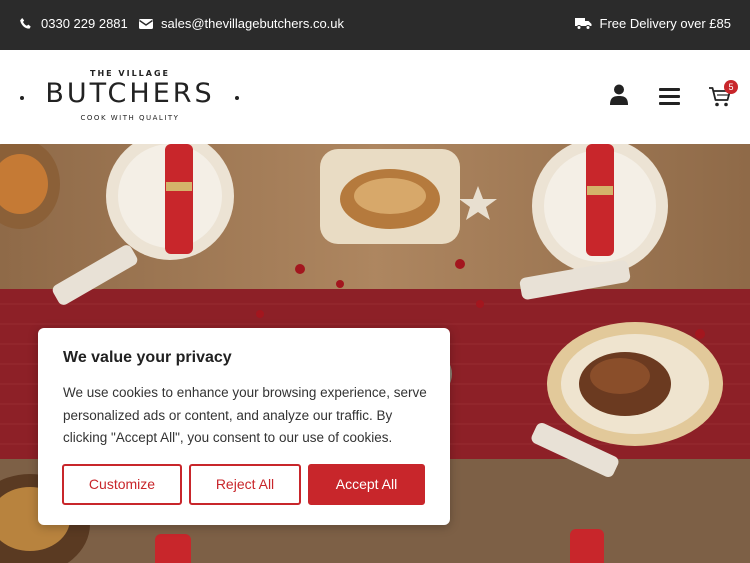 The image size is (750, 563). Describe the element at coordinates (237, 98) in the screenshot. I see `logo-dot-right` at that location.